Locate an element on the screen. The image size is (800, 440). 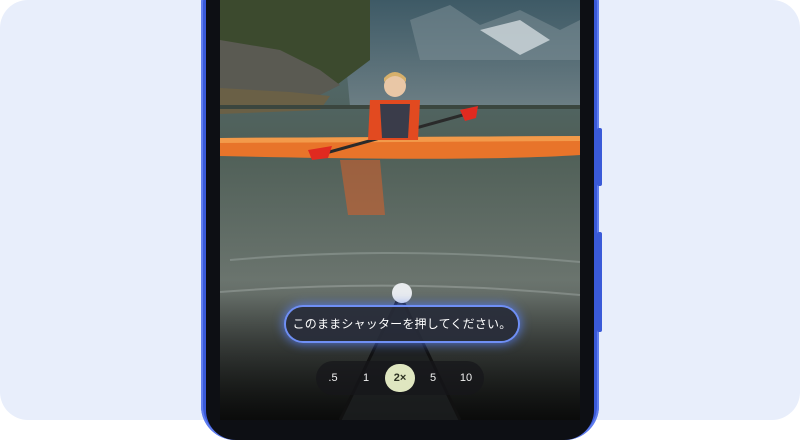
zoom-option-5: 5 is located at coordinates (433, 378).